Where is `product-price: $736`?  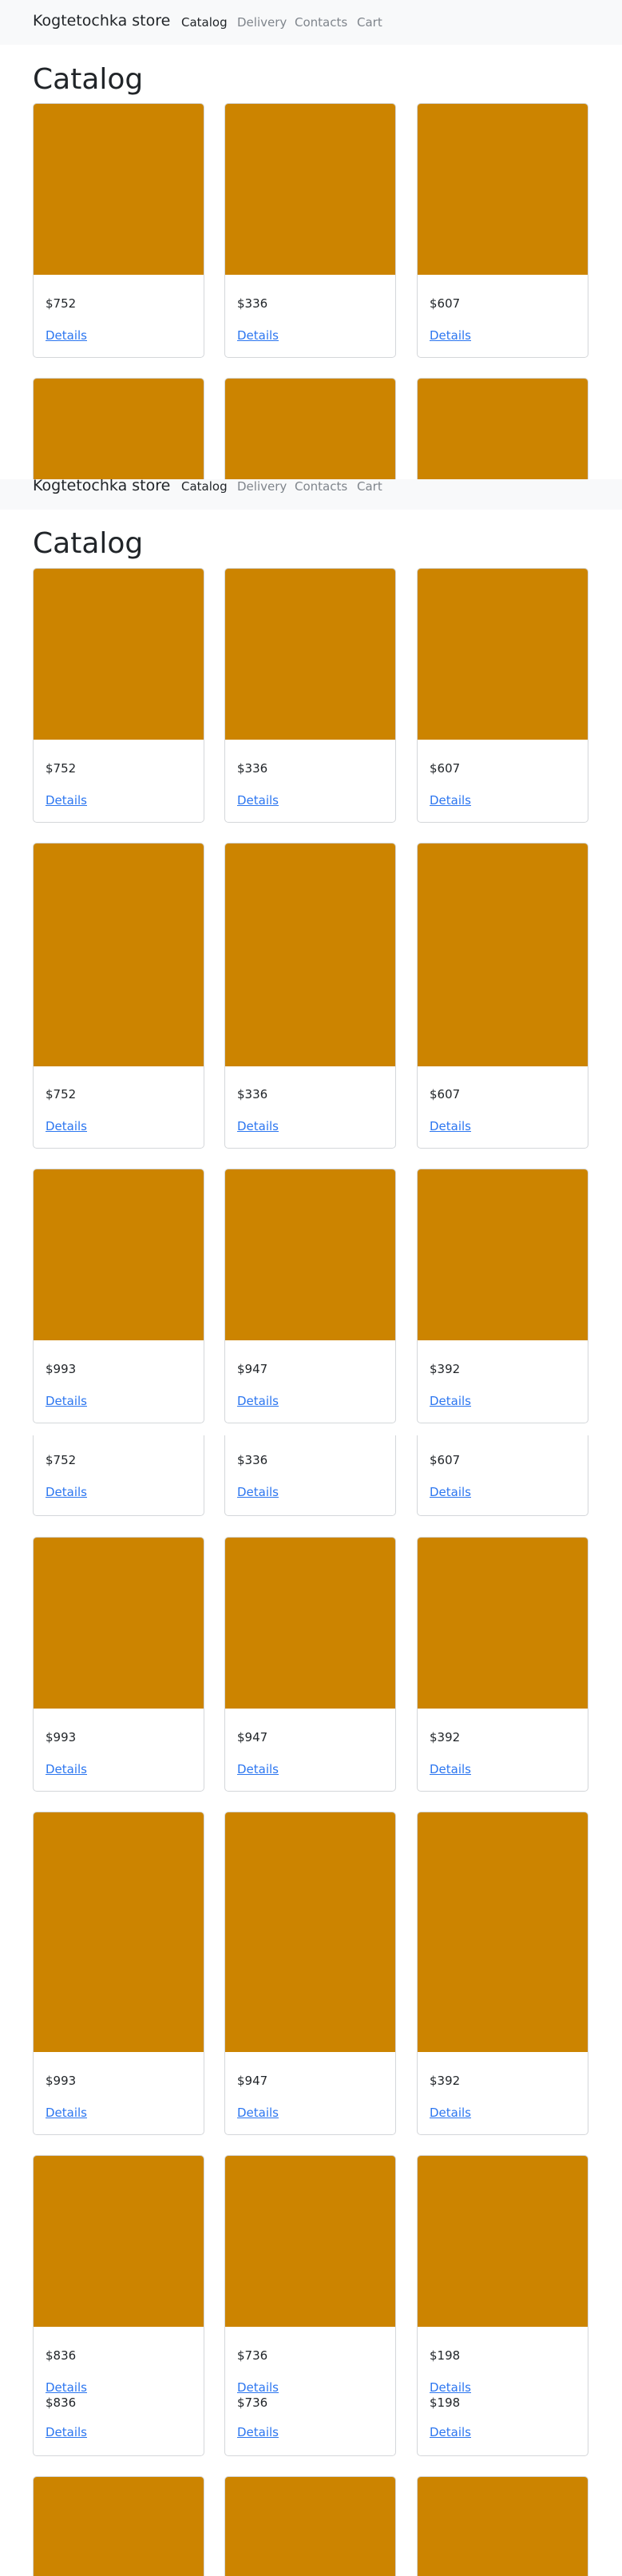 product-price: $736 is located at coordinates (253, 2355).